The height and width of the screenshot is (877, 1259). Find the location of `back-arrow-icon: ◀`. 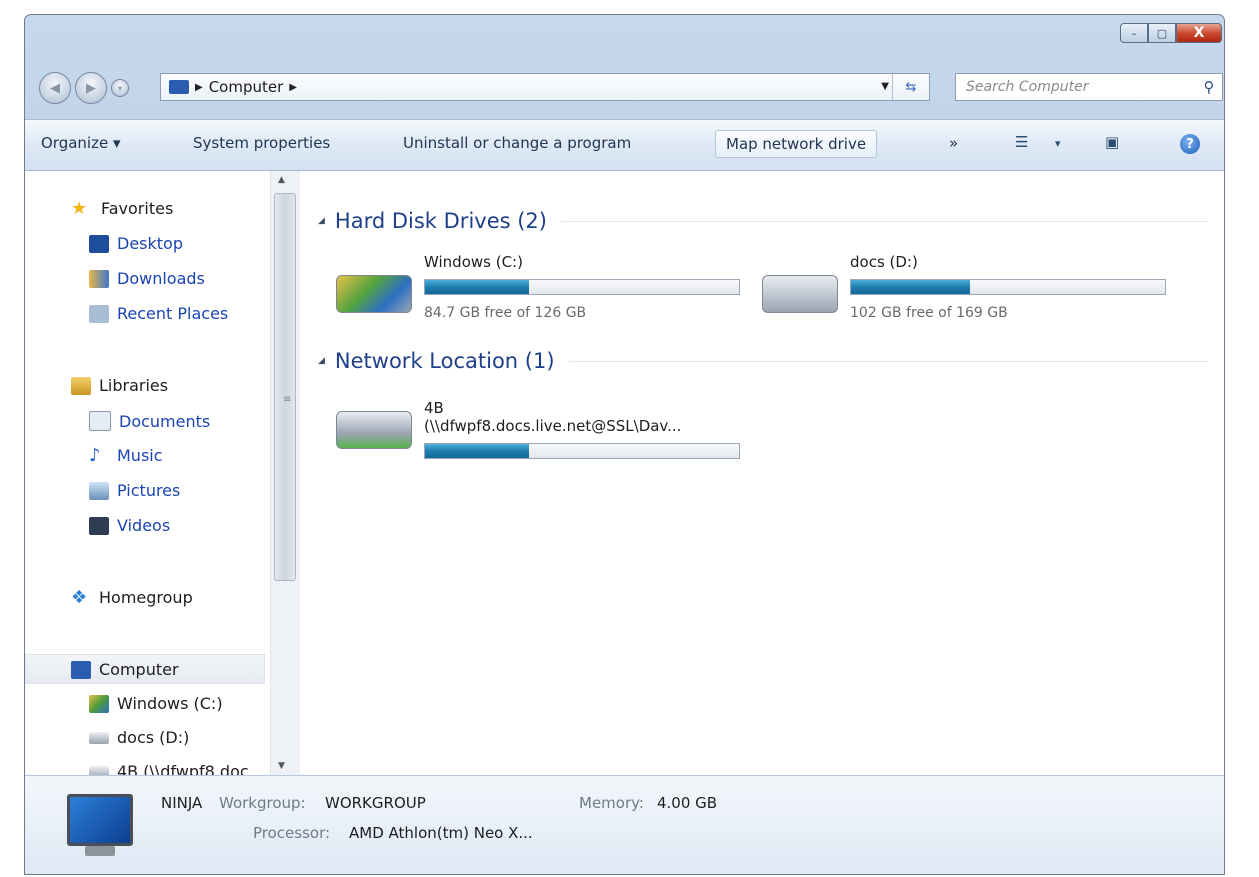

back-arrow-icon: ◀ is located at coordinates (55, 88).